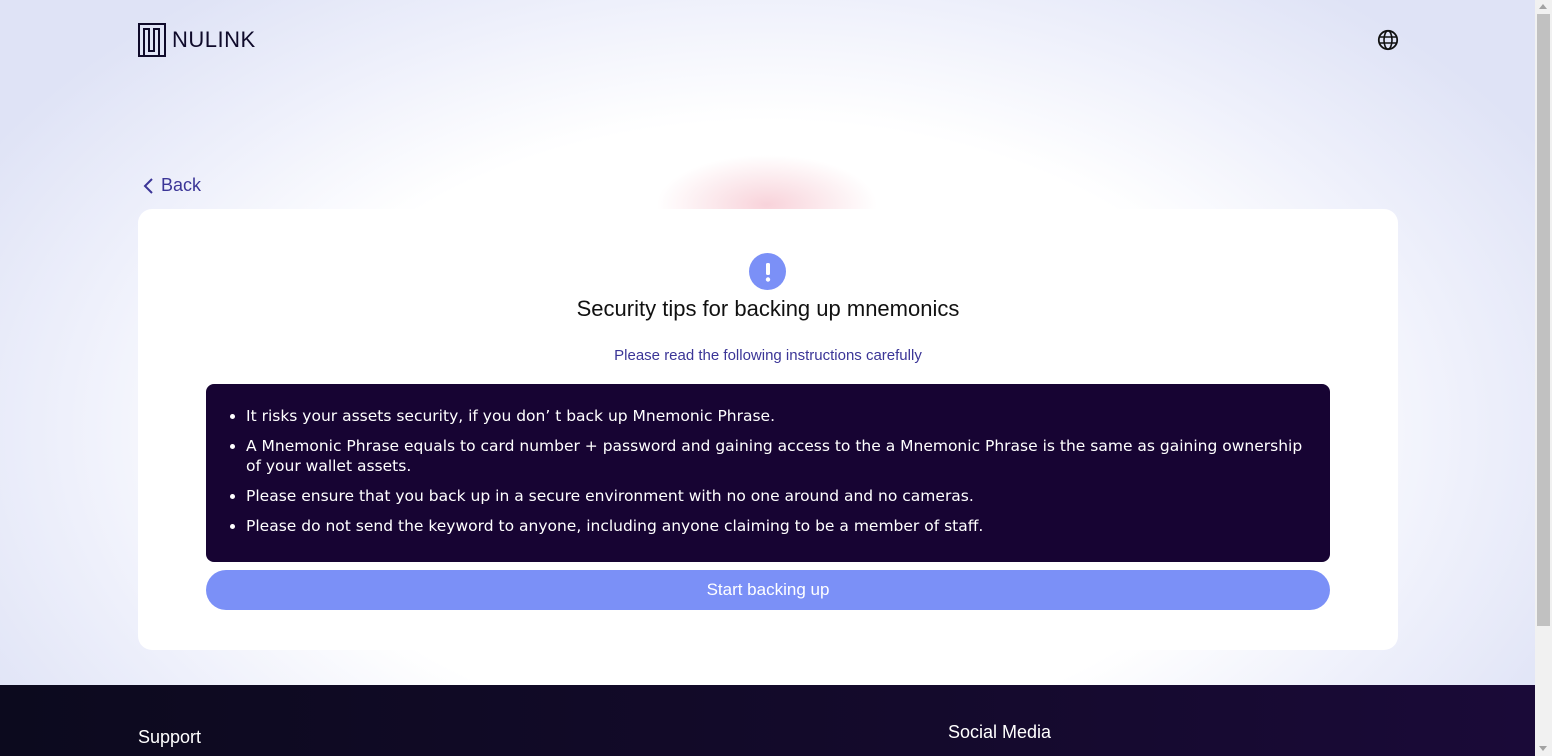  What do you see at coordinates (181, 185) in the screenshot?
I see `back-label: Back` at bounding box center [181, 185].